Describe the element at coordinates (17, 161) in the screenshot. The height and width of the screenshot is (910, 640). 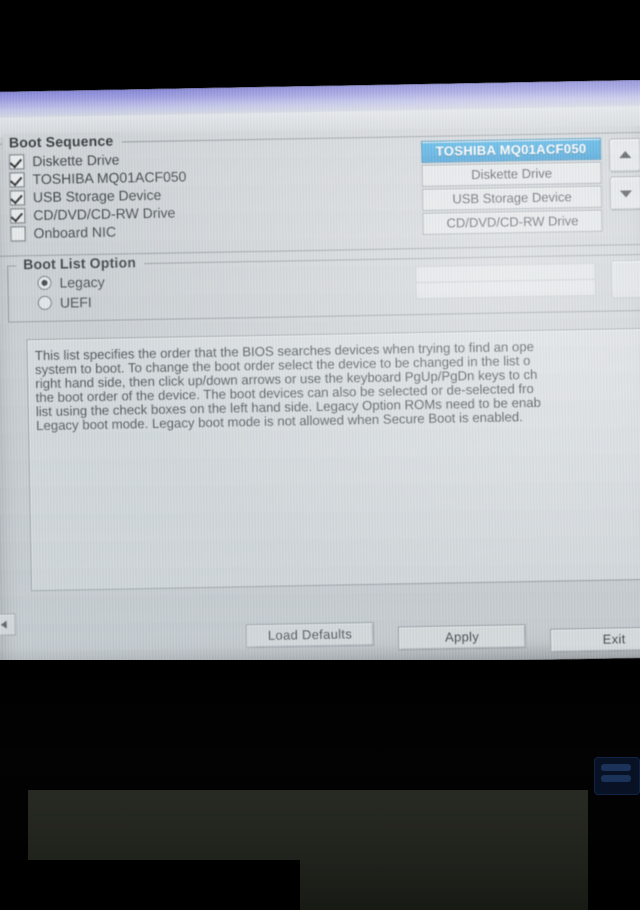
I see `checkbox-diskette-drive` at that location.